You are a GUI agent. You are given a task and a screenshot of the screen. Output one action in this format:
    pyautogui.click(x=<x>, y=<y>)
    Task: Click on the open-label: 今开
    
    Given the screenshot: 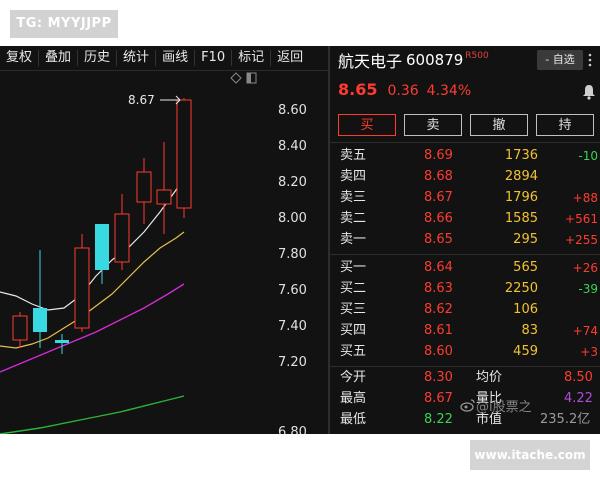 What is the action you would take?
    pyautogui.click(x=353, y=377)
    